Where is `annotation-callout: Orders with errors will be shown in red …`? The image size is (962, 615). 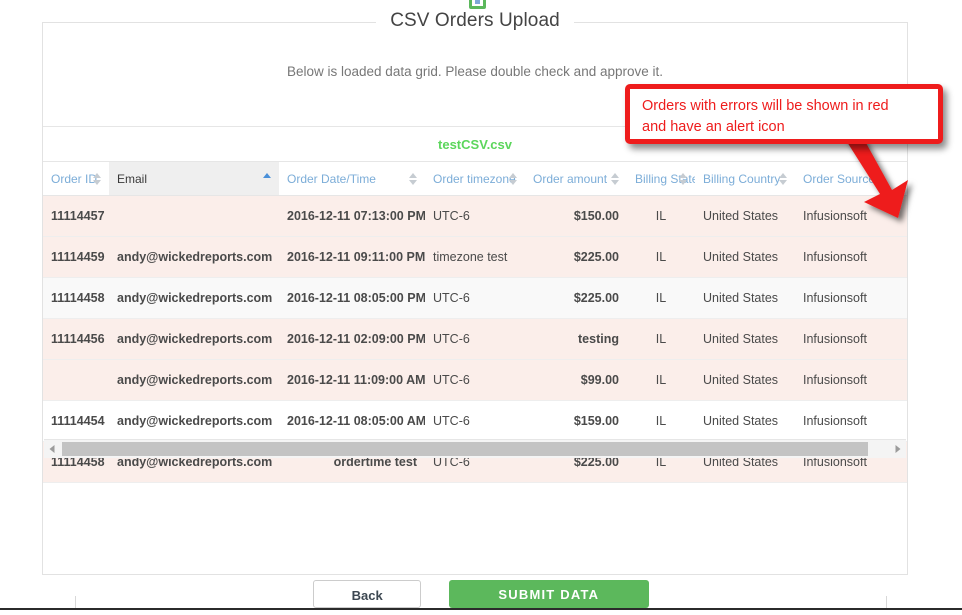 annotation-callout: Orders with errors will be shown in red … is located at coordinates (784, 114).